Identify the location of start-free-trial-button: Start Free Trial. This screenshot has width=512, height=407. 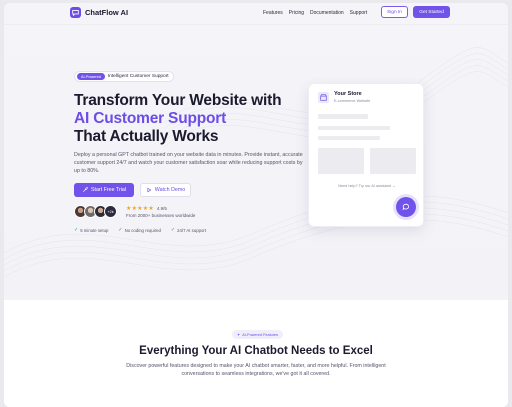
(104, 190).